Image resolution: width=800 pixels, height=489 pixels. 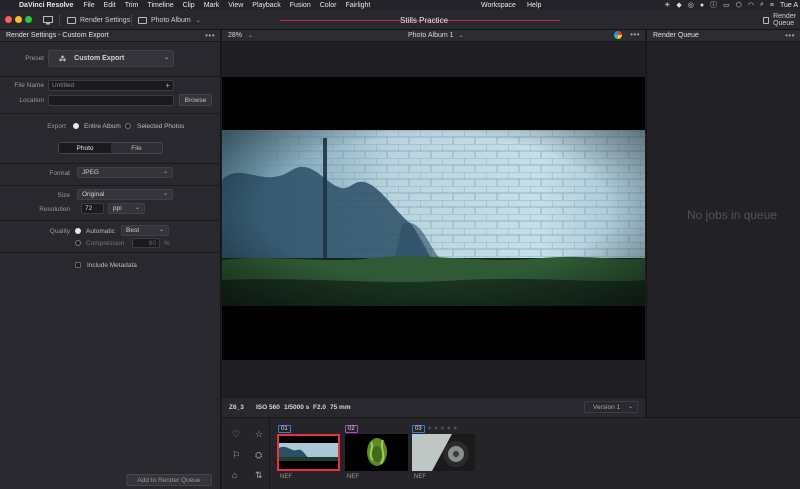 I want to click on version-value: Version 1, so click(x=607, y=407).